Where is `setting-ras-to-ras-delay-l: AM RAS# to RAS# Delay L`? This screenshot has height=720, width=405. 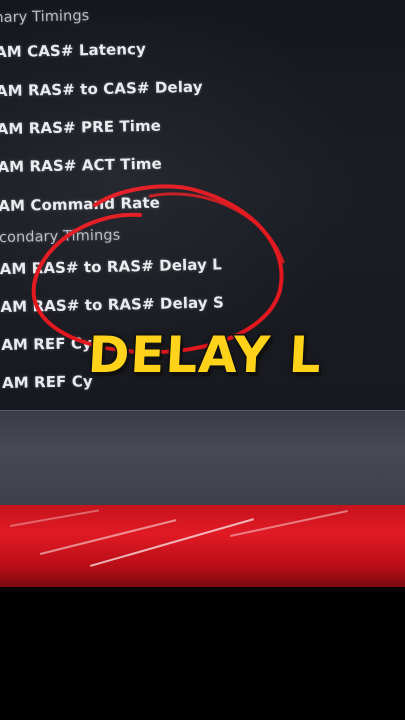 setting-ras-to-ras-delay-l: AM RAS# to RAS# Delay L is located at coordinates (111, 266).